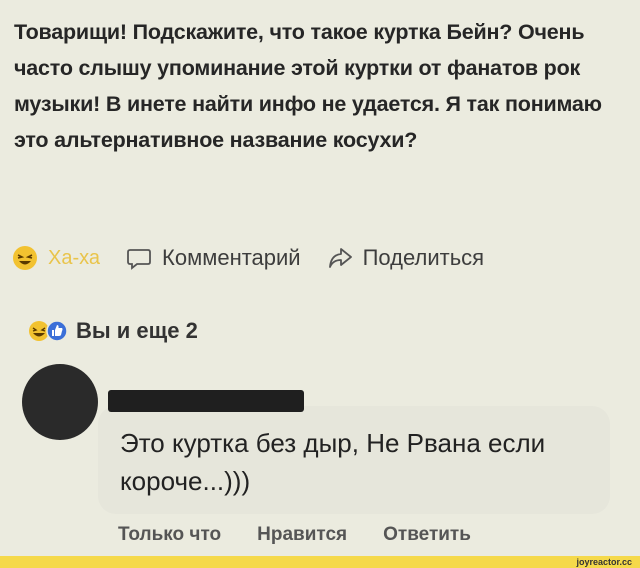 This screenshot has width=640, height=568. Describe the element at coordinates (74, 257) in the screenshot. I see `haha-label: Ха-ха` at that location.